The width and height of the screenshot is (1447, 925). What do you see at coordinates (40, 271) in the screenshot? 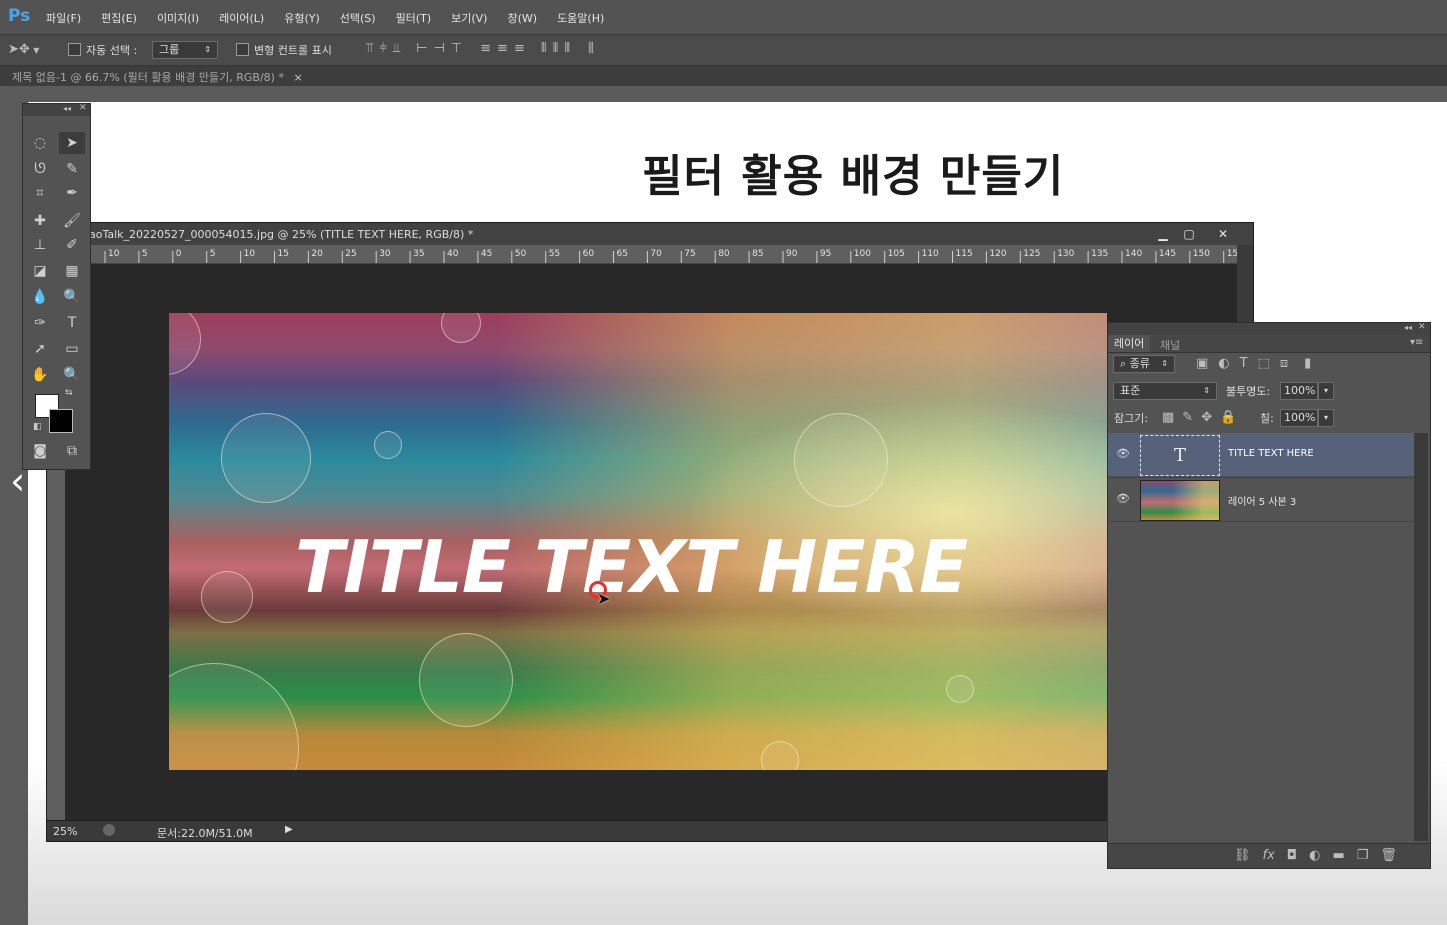
I see `eraser-tool-icon: ◪` at bounding box center [40, 271].